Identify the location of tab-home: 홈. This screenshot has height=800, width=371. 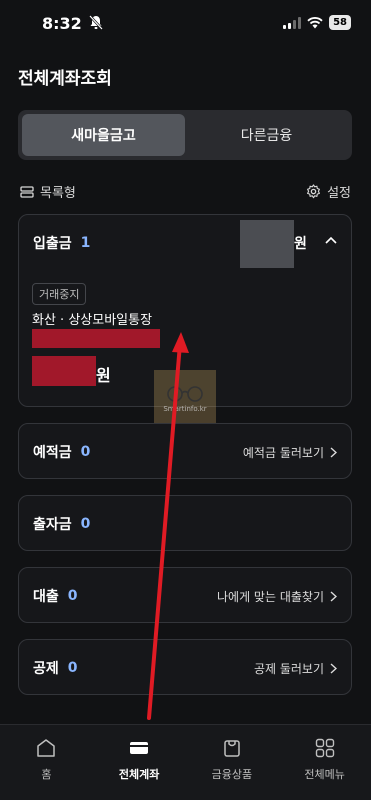
(46, 762).